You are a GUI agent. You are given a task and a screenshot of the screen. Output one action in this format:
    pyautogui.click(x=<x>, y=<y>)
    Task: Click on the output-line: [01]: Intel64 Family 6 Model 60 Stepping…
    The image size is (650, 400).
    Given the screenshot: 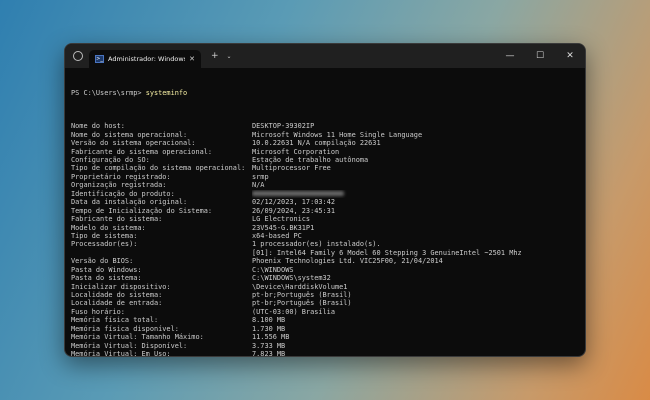 What is the action you would take?
    pyautogui.click(x=325, y=253)
    